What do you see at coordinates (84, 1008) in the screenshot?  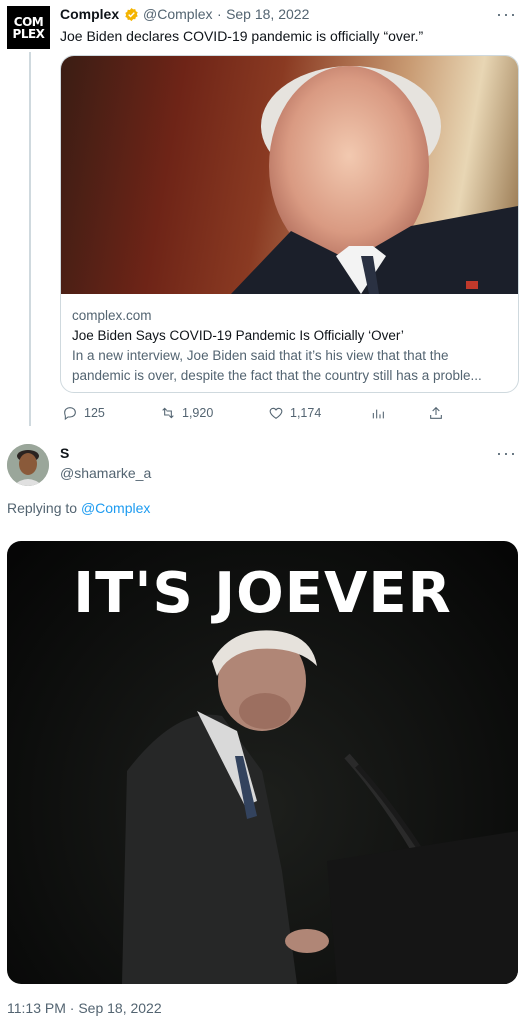 I see `tweet-timestamp: 11:13 PM · Sep 18, 2022` at bounding box center [84, 1008].